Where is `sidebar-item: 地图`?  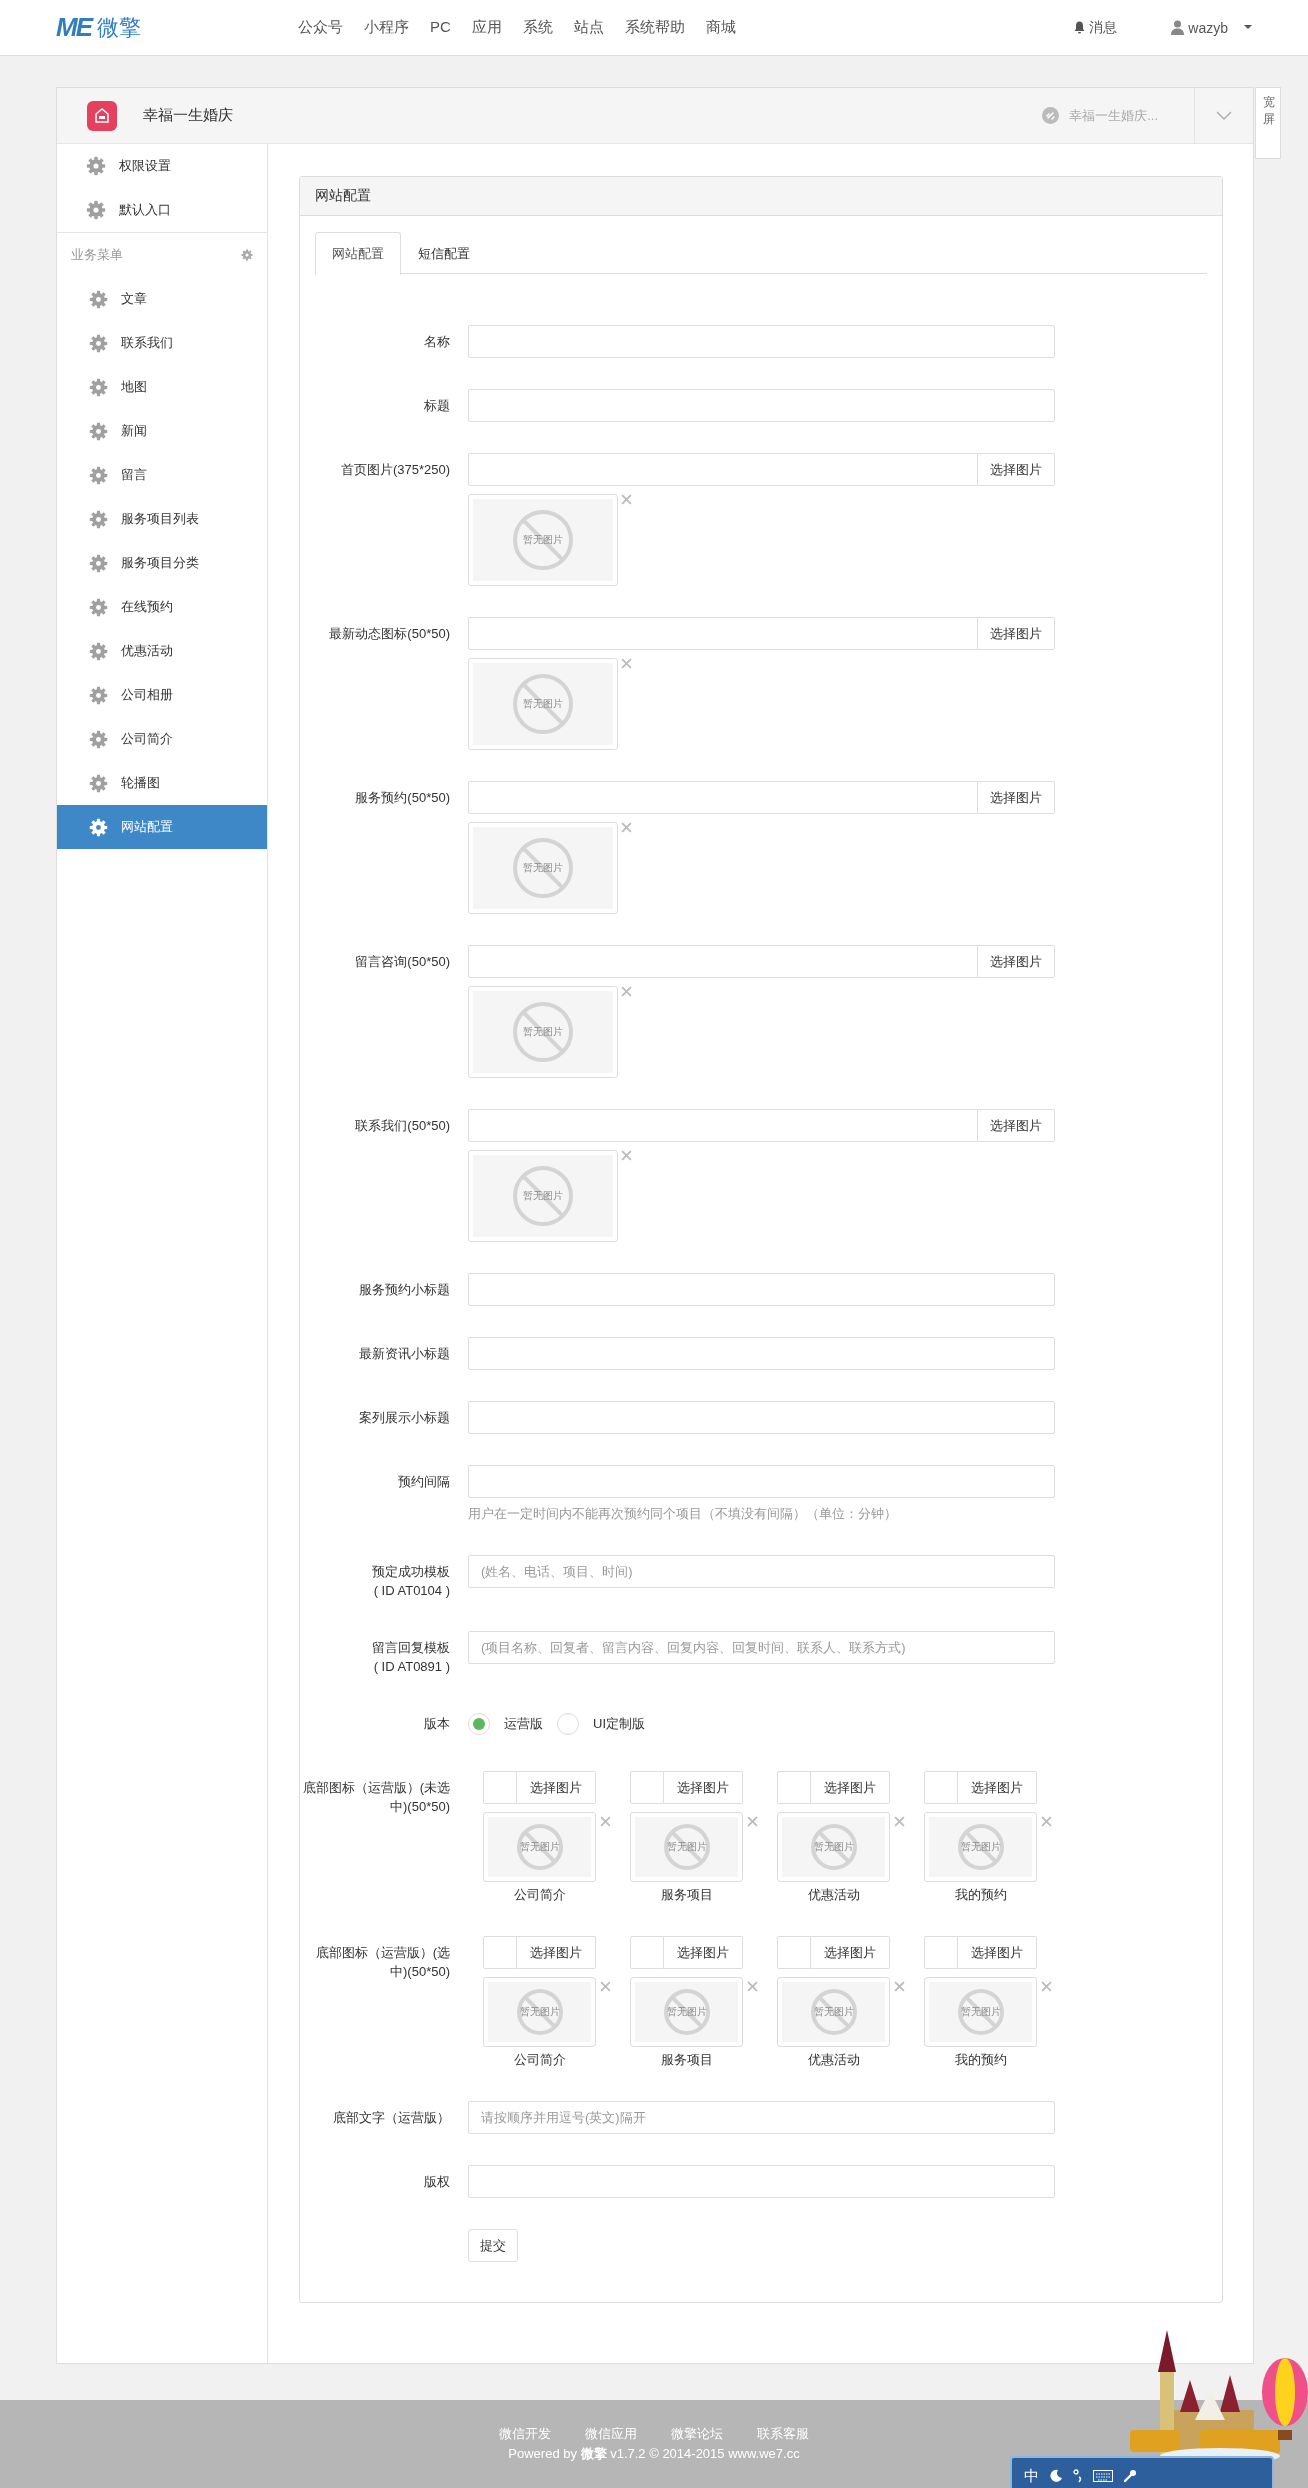 sidebar-item: 地图 is located at coordinates (162, 387).